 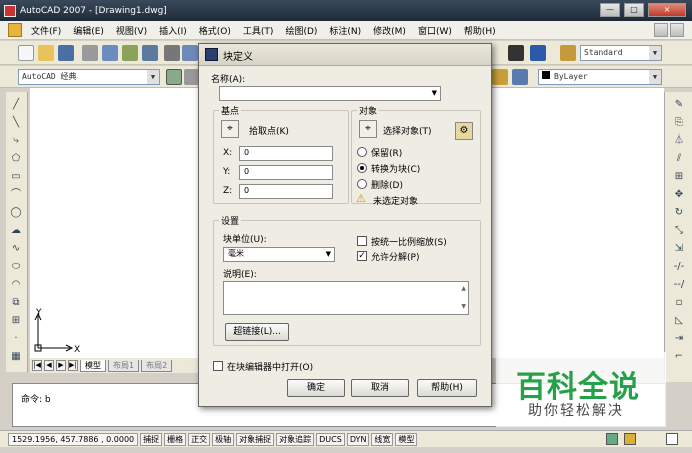 What do you see at coordinates (16, 320) in the screenshot?
I see `make-block-icon: ⊞` at bounding box center [16, 320].